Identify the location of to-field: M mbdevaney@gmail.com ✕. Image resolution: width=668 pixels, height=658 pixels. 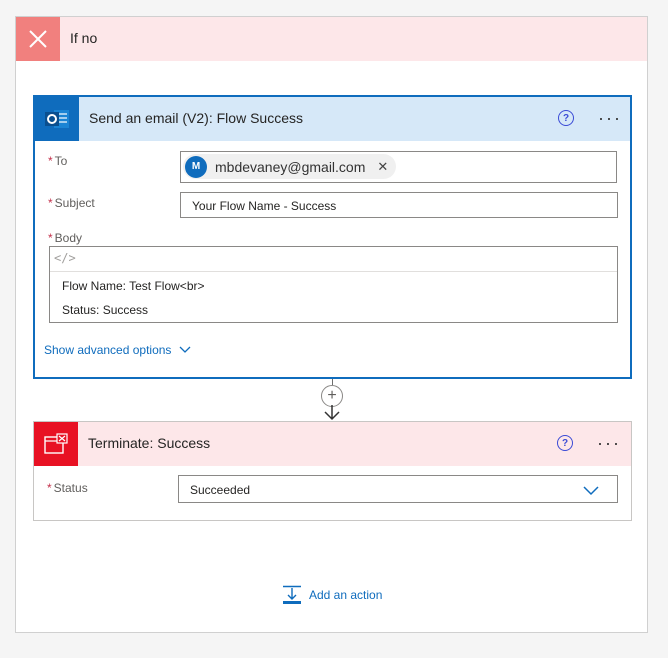
(398, 167).